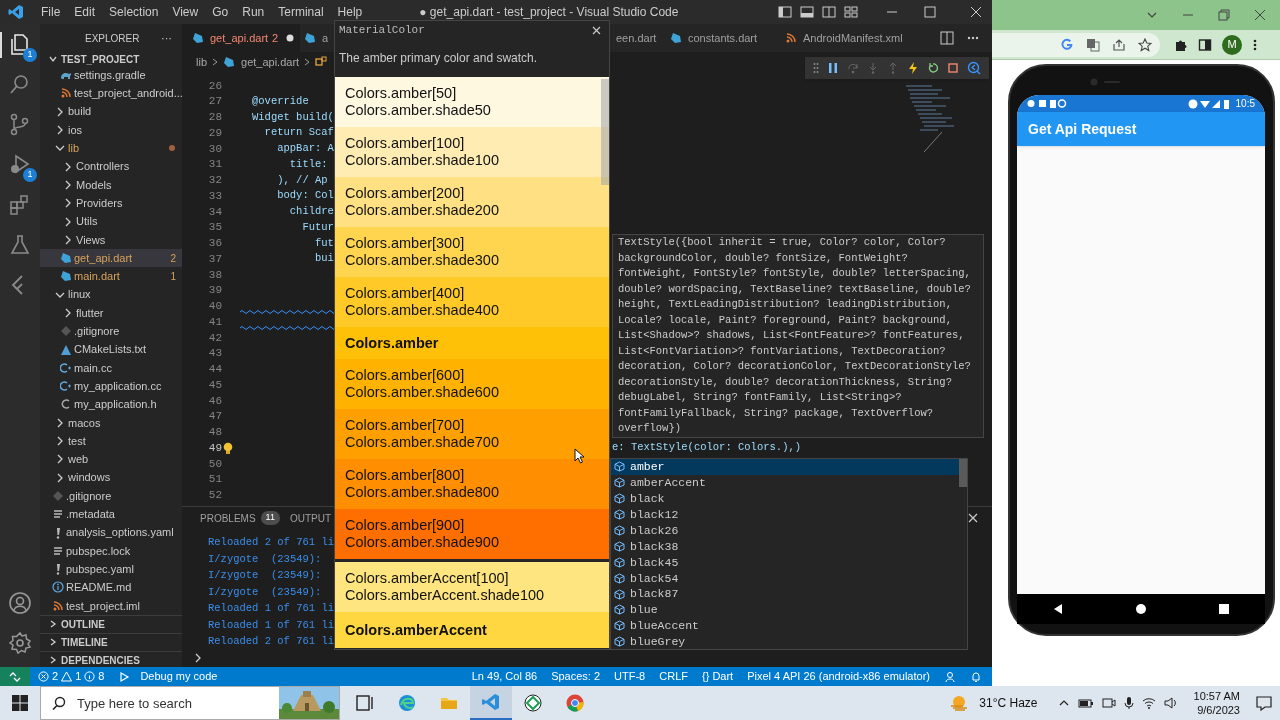  I want to click on sidebar-toggle-icon, so click(785, 12).